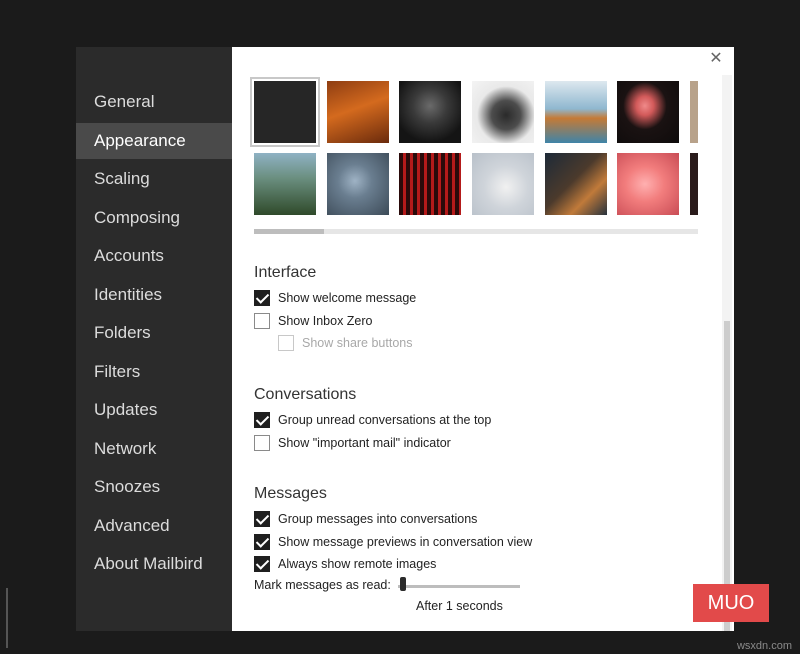  What do you see at coordinates (262, 321) in the screenshot?
I see `show-inbox-zero-checkbox` at bounding box center [262, 321].